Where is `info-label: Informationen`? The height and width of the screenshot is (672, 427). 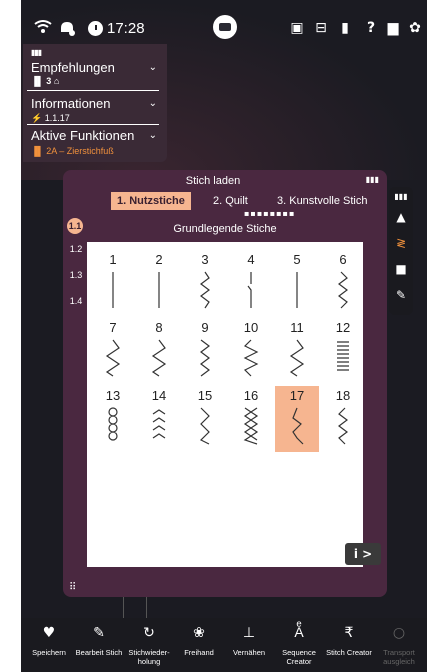 info-label: Informationen is located at coordinates (71, 103).